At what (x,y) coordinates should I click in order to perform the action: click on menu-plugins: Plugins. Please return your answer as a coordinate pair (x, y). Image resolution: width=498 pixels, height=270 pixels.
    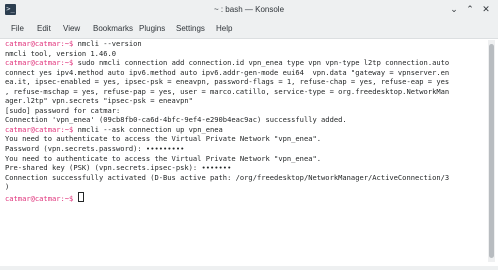
    Looking at the image, I should click on (152, 29).